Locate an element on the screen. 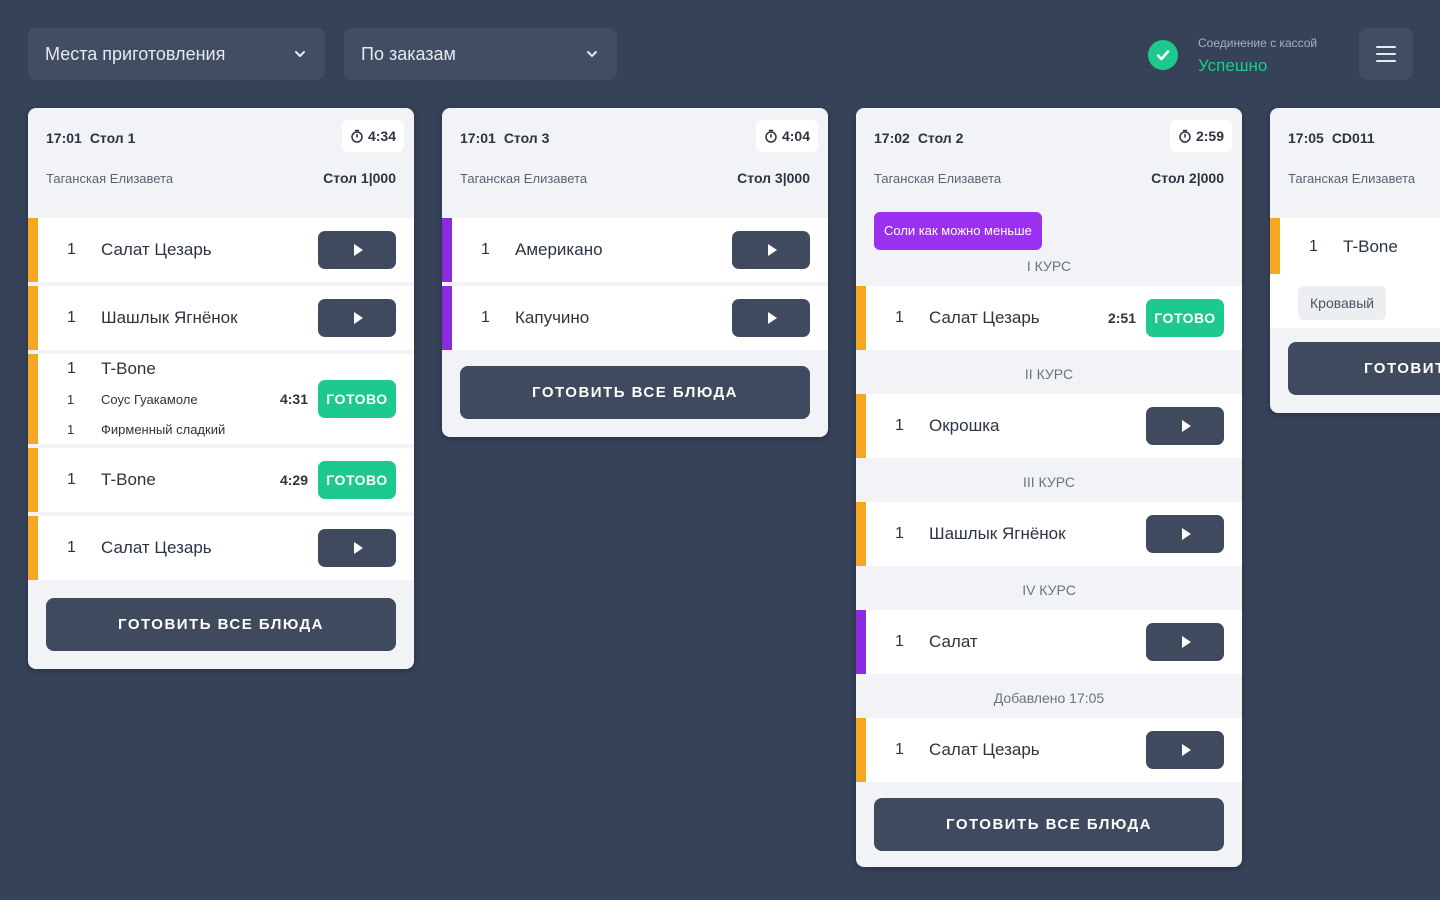 The height and width of the screenshot is (900, 1440). order-time: 17:01 is located at coordinates (478, 138).